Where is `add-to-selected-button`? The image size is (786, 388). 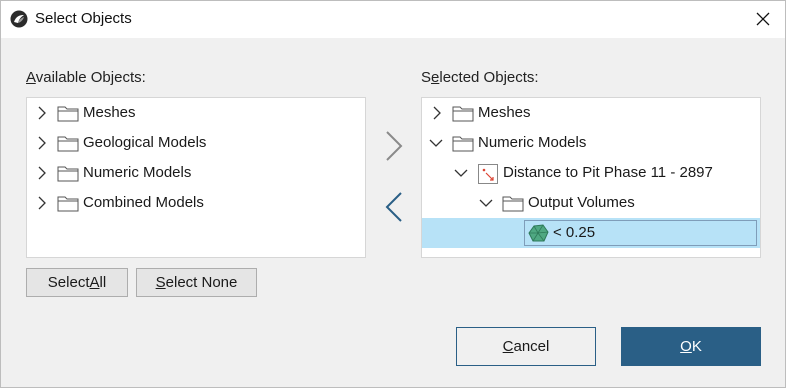
add-to-selected-button is located at coordinates (394, 146).